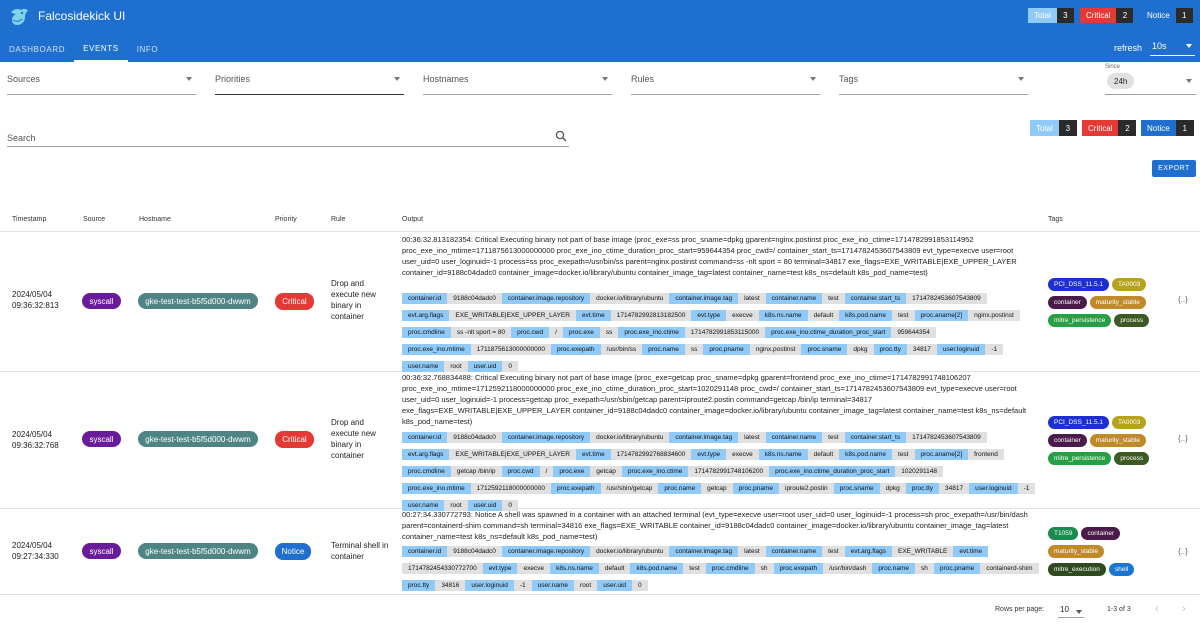 This screenshot has width=1200, height=630. I want to click on output-field: 1714782454330772700, so click(442, 568).